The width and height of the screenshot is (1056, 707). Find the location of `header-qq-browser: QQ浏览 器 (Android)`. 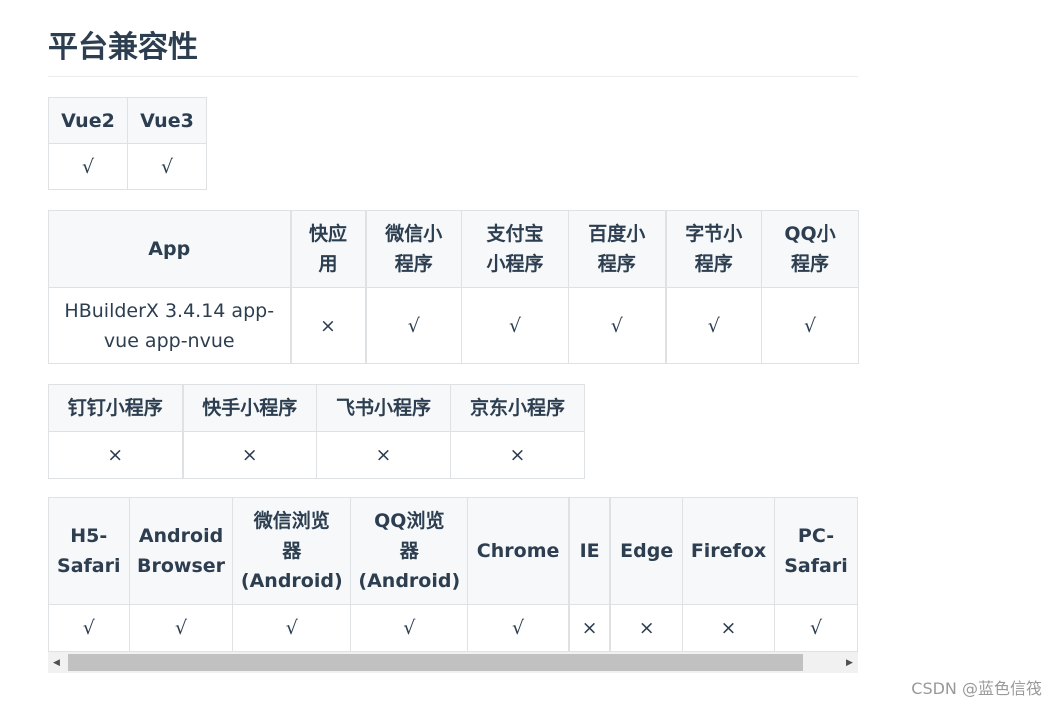

header-qq-browser: QQ浏览 器 (Android) is located at coordinates (409, 551).